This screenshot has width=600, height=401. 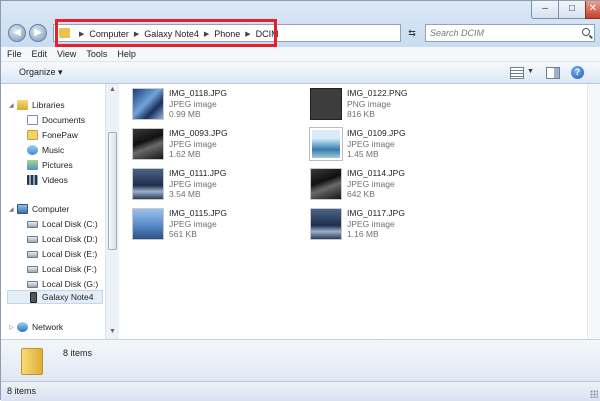 I want to click on file-size: 816 KB, so click(x=361, y=114).